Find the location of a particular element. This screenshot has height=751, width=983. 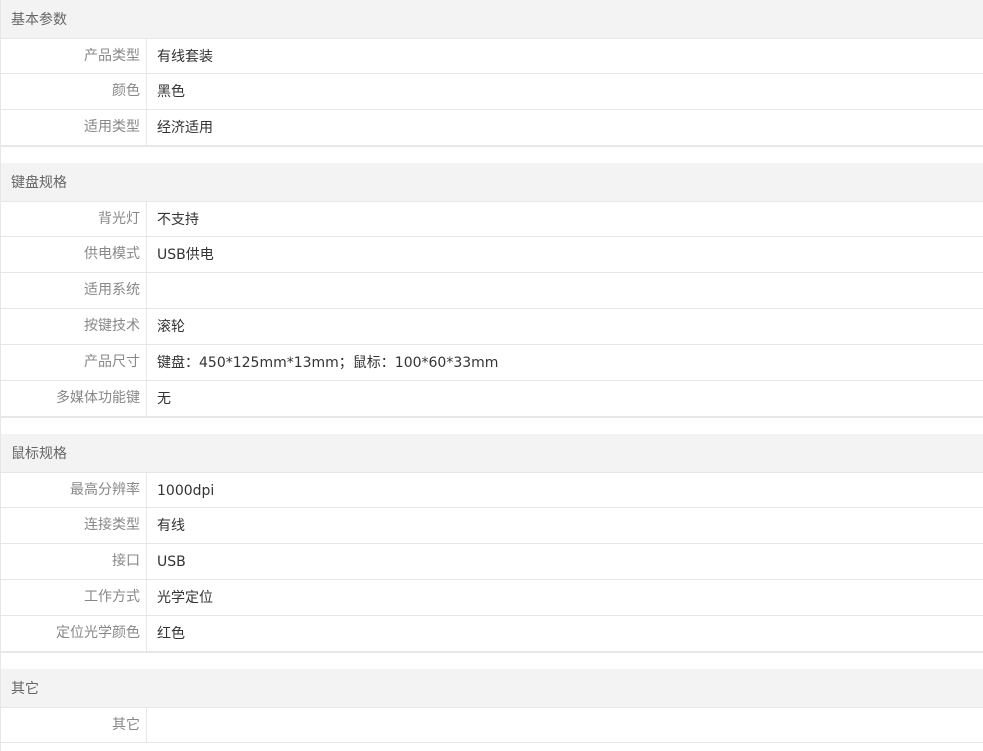

row-value: 有线 is located at coordinates (171, 526).